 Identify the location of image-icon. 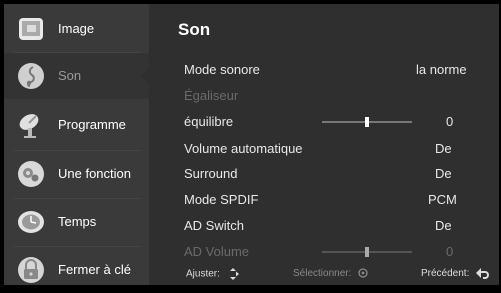
(31, 29).